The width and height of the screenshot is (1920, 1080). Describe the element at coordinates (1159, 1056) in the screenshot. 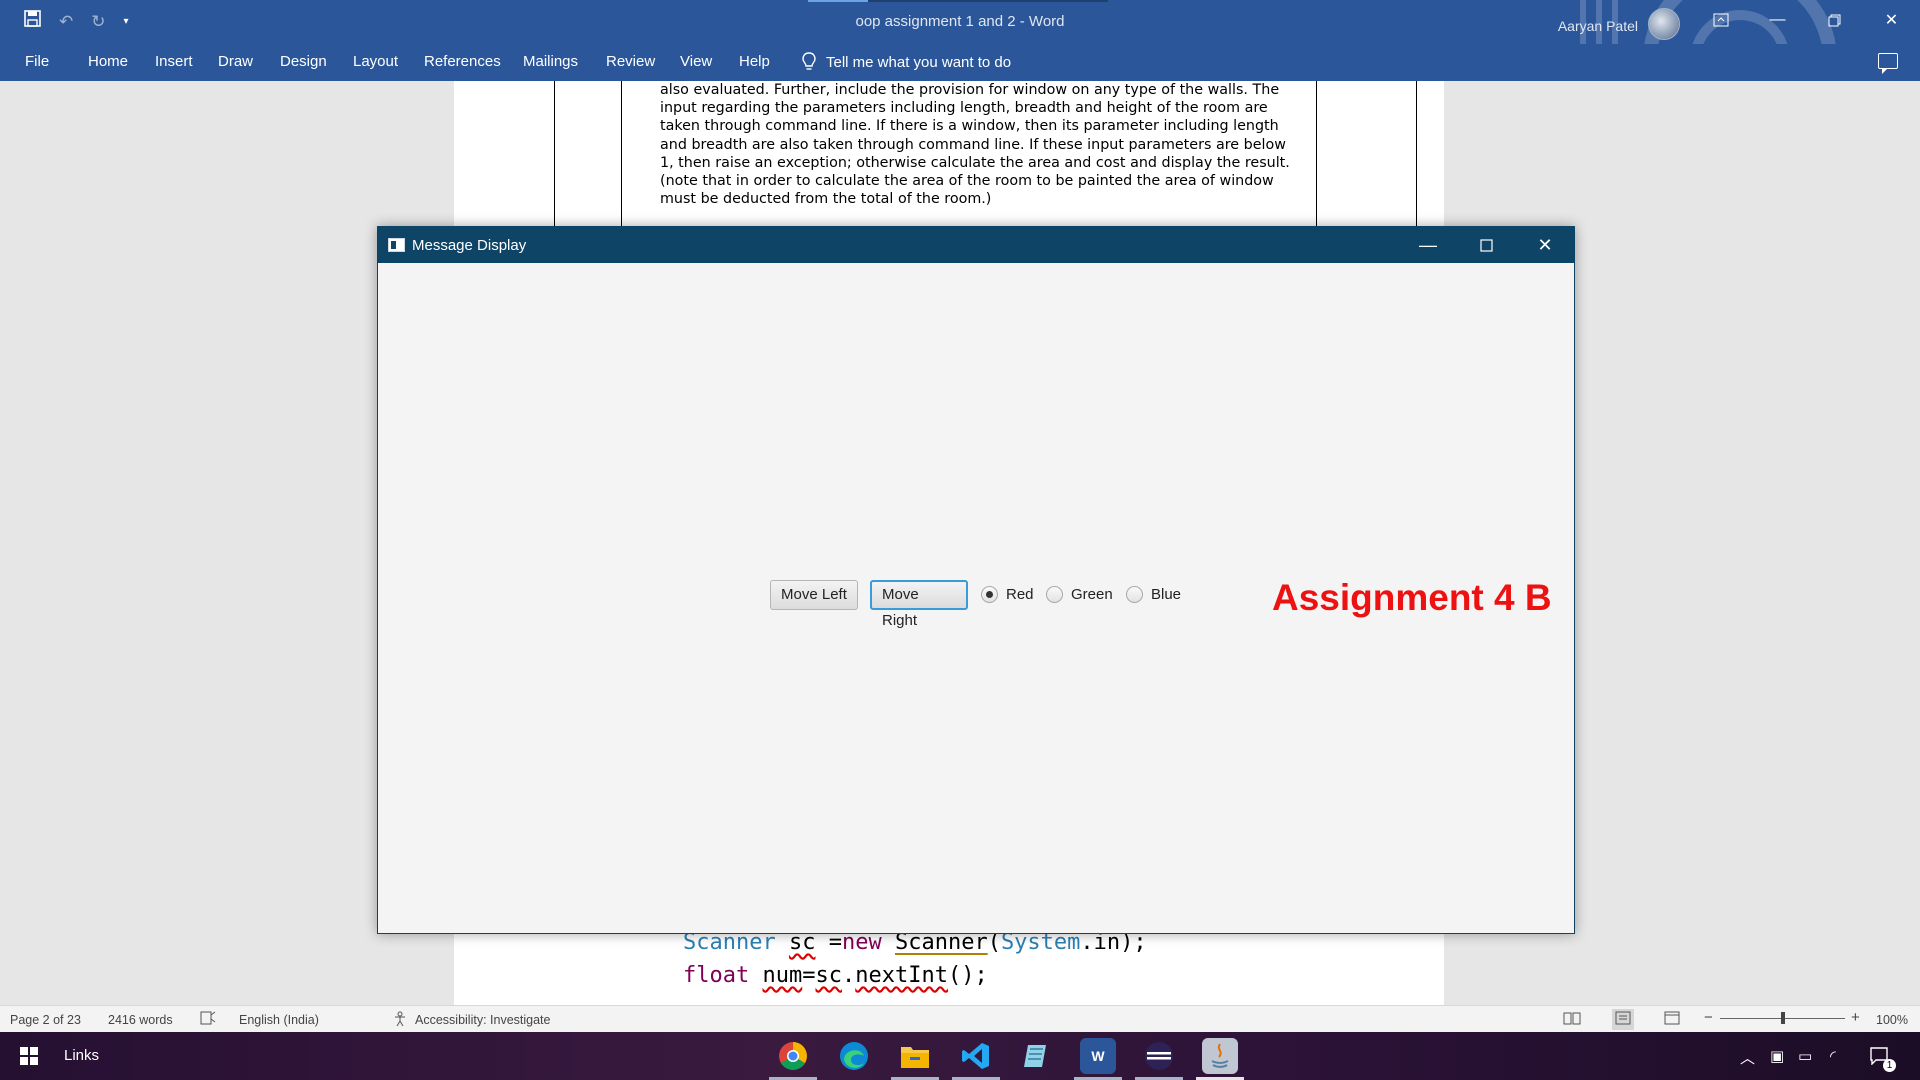

I see `eclipse-icon` at that location.